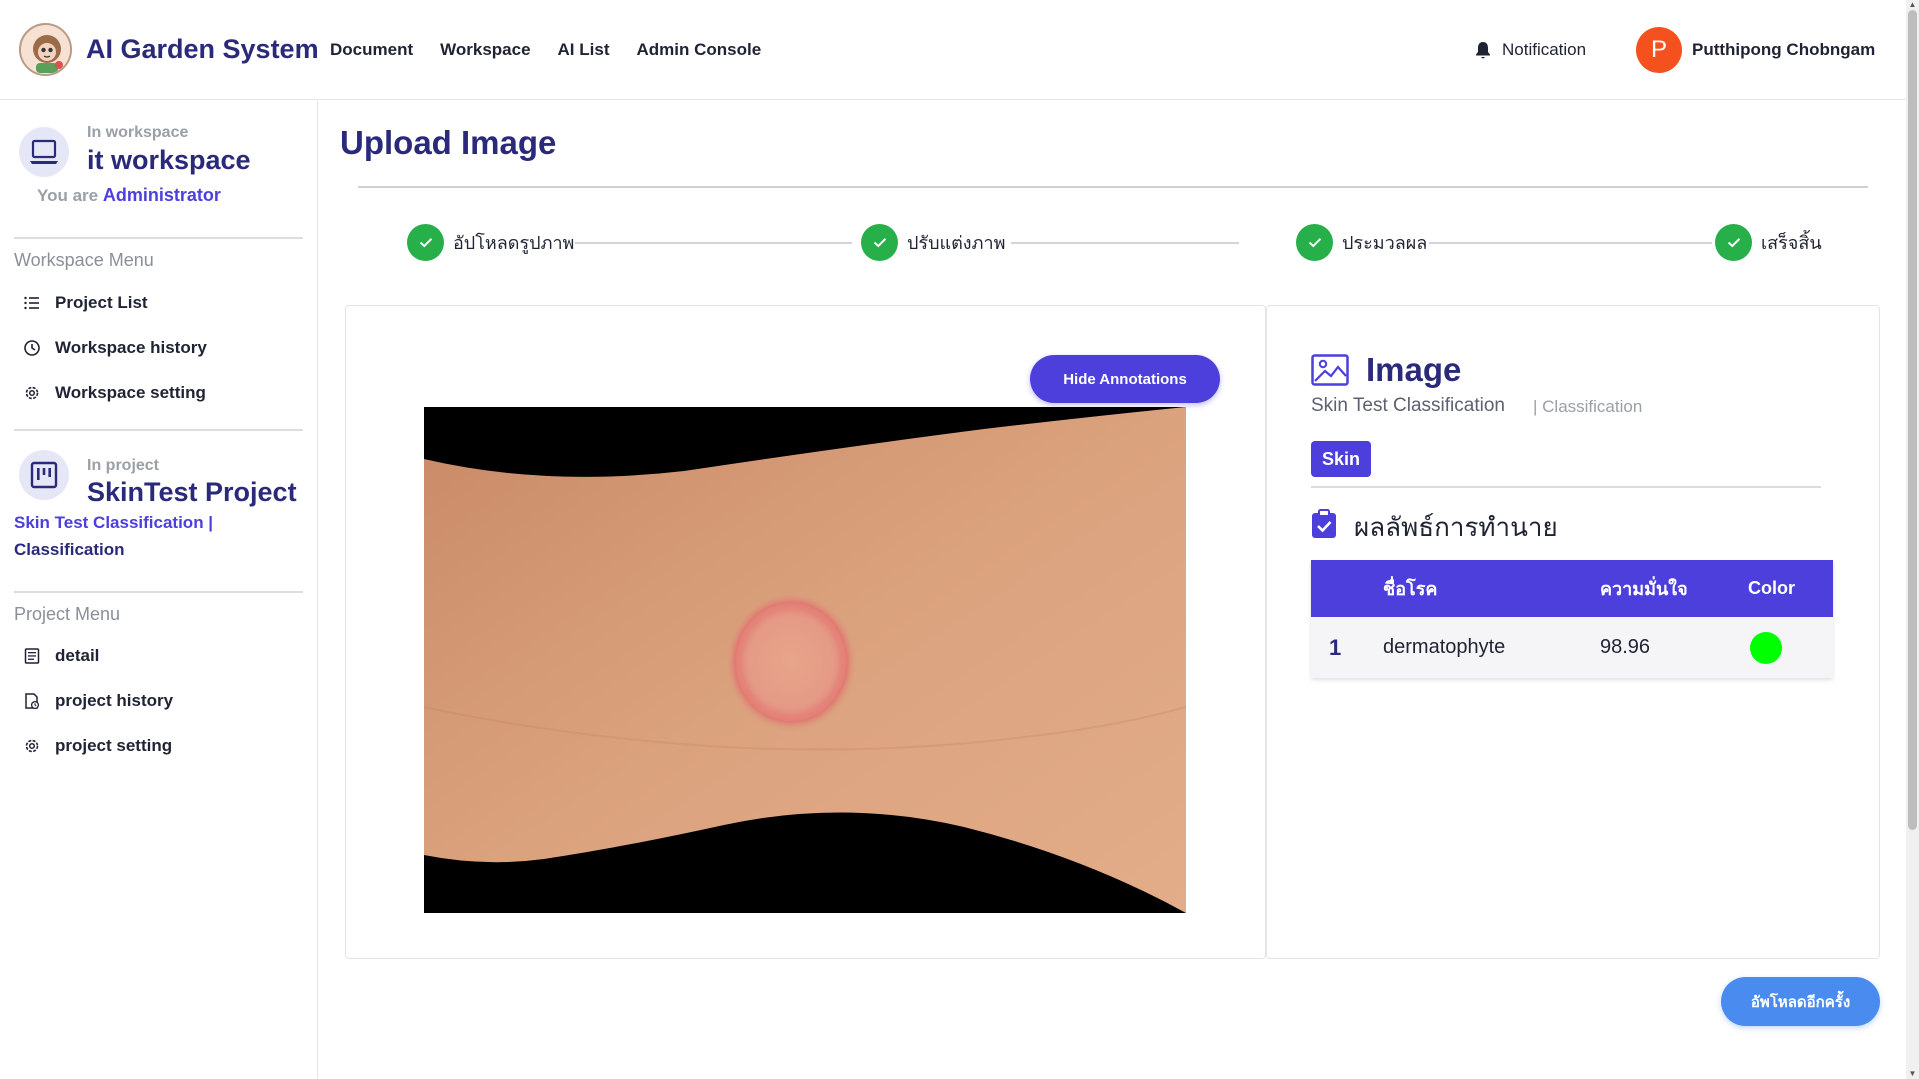 This screenshot has width=1919, height=1079. Describe the element at coordinates (956, 243) in the screenshot. I see `step-label: ปรับแต่งภาพ` at that location.